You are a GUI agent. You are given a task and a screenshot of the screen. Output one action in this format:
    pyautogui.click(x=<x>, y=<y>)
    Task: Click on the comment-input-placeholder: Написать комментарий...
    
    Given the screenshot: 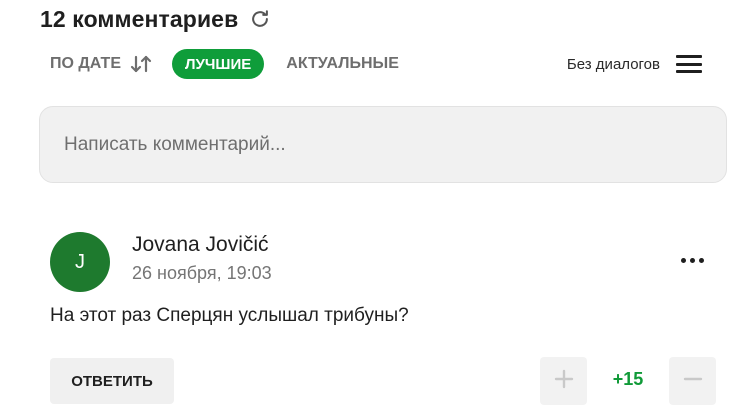 What is the action you would take?
    pyautogui.click(x=175, y=144)
    